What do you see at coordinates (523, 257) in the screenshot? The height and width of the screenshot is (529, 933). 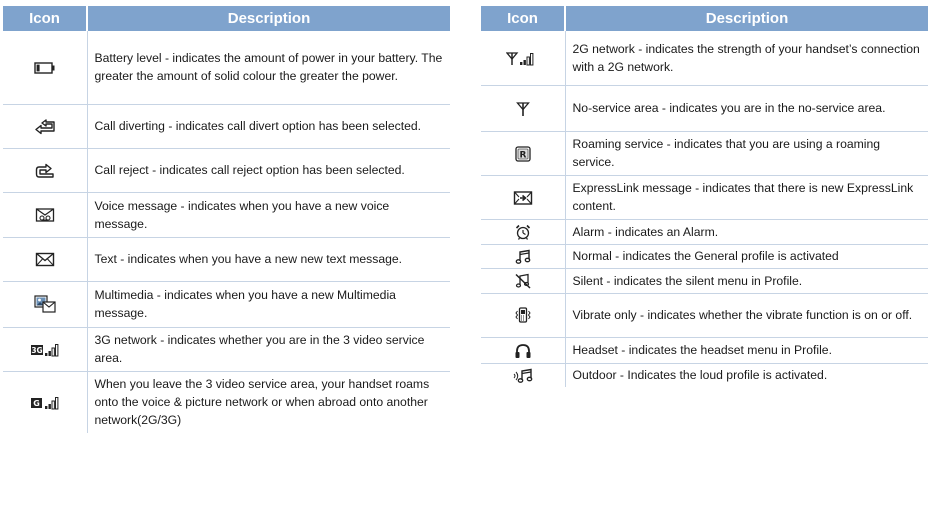 I see `music-note-icon` at bounding box center [523, 257].